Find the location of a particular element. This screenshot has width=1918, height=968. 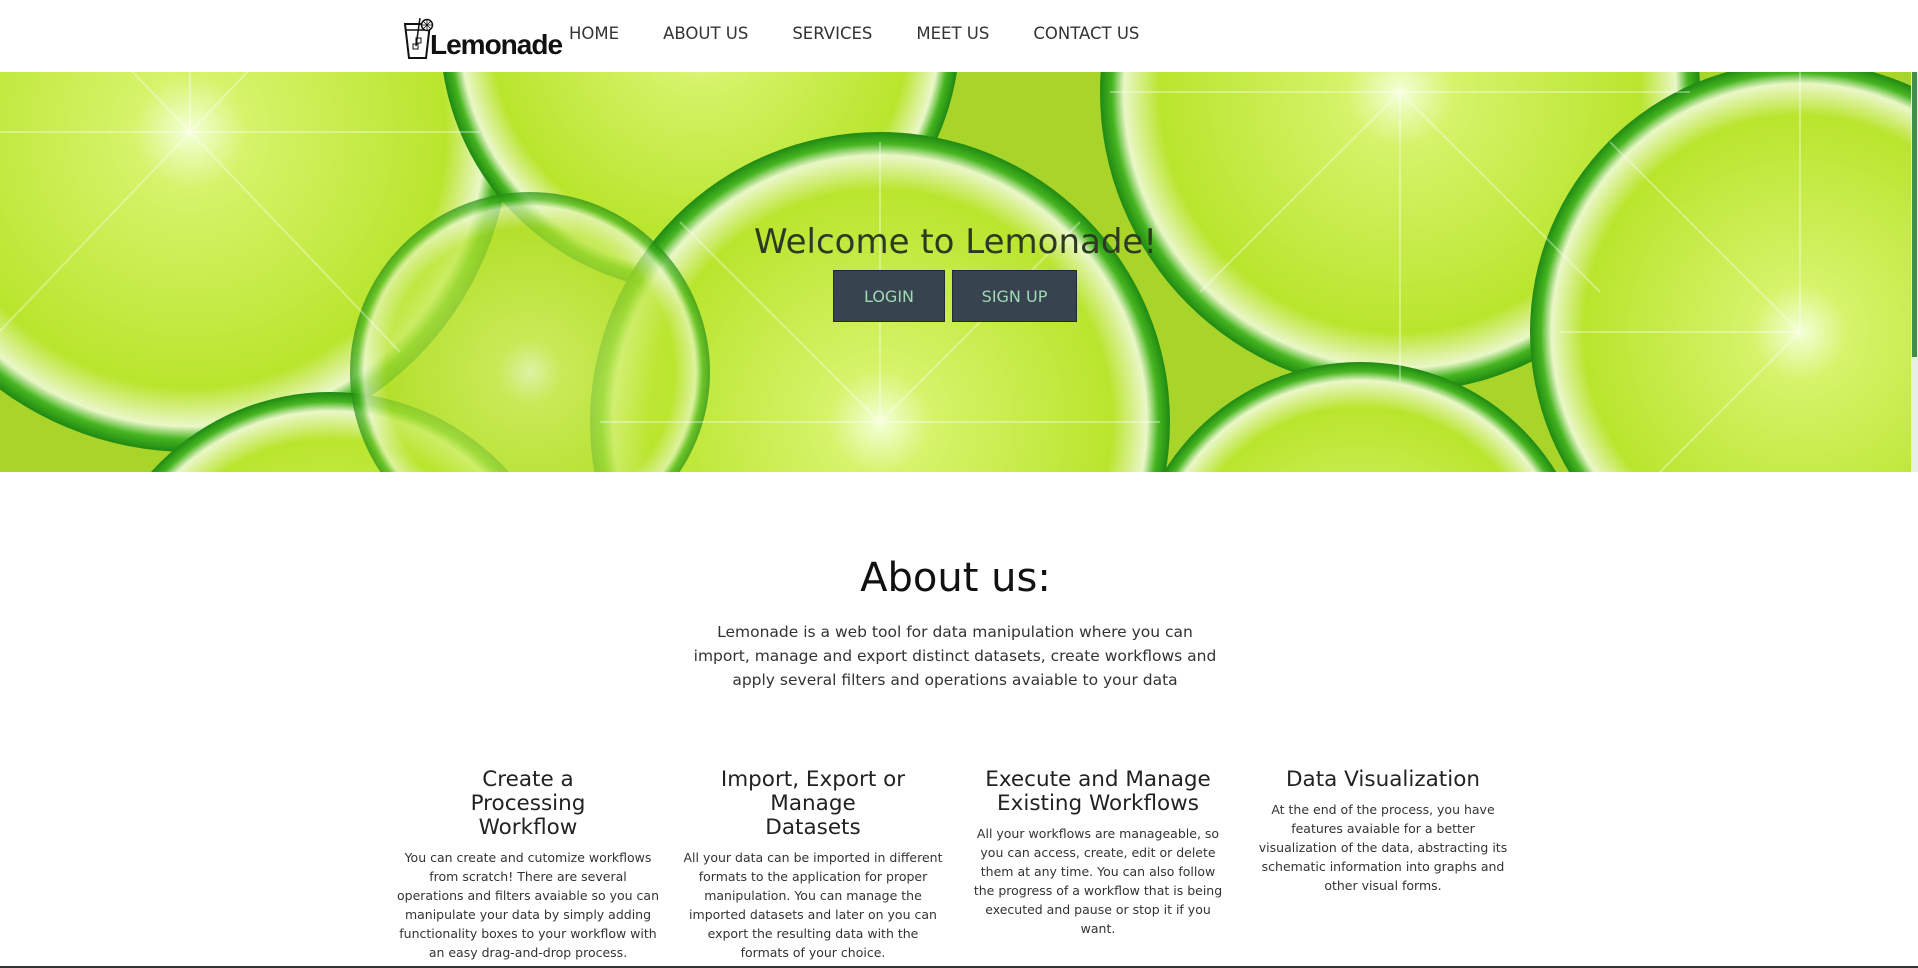

login-button: LOGIN is located at coordinates (889, 296).